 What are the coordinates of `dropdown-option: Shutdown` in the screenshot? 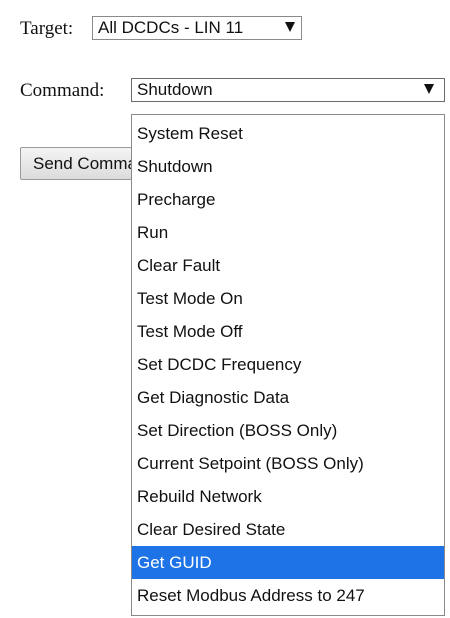 It's located at (288, 166).